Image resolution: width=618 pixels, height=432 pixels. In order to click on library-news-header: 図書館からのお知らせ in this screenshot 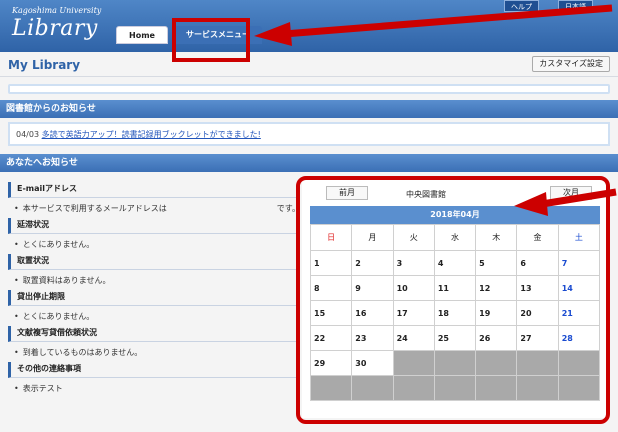, I will do `click(309, 109)`.